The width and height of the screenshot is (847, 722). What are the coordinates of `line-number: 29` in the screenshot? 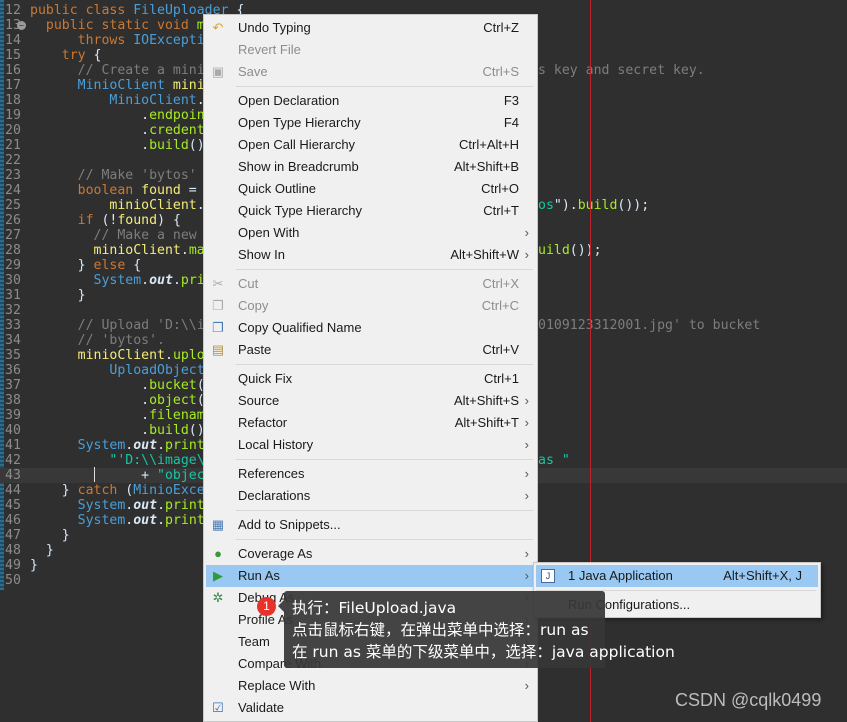 It's located at (13, 265).